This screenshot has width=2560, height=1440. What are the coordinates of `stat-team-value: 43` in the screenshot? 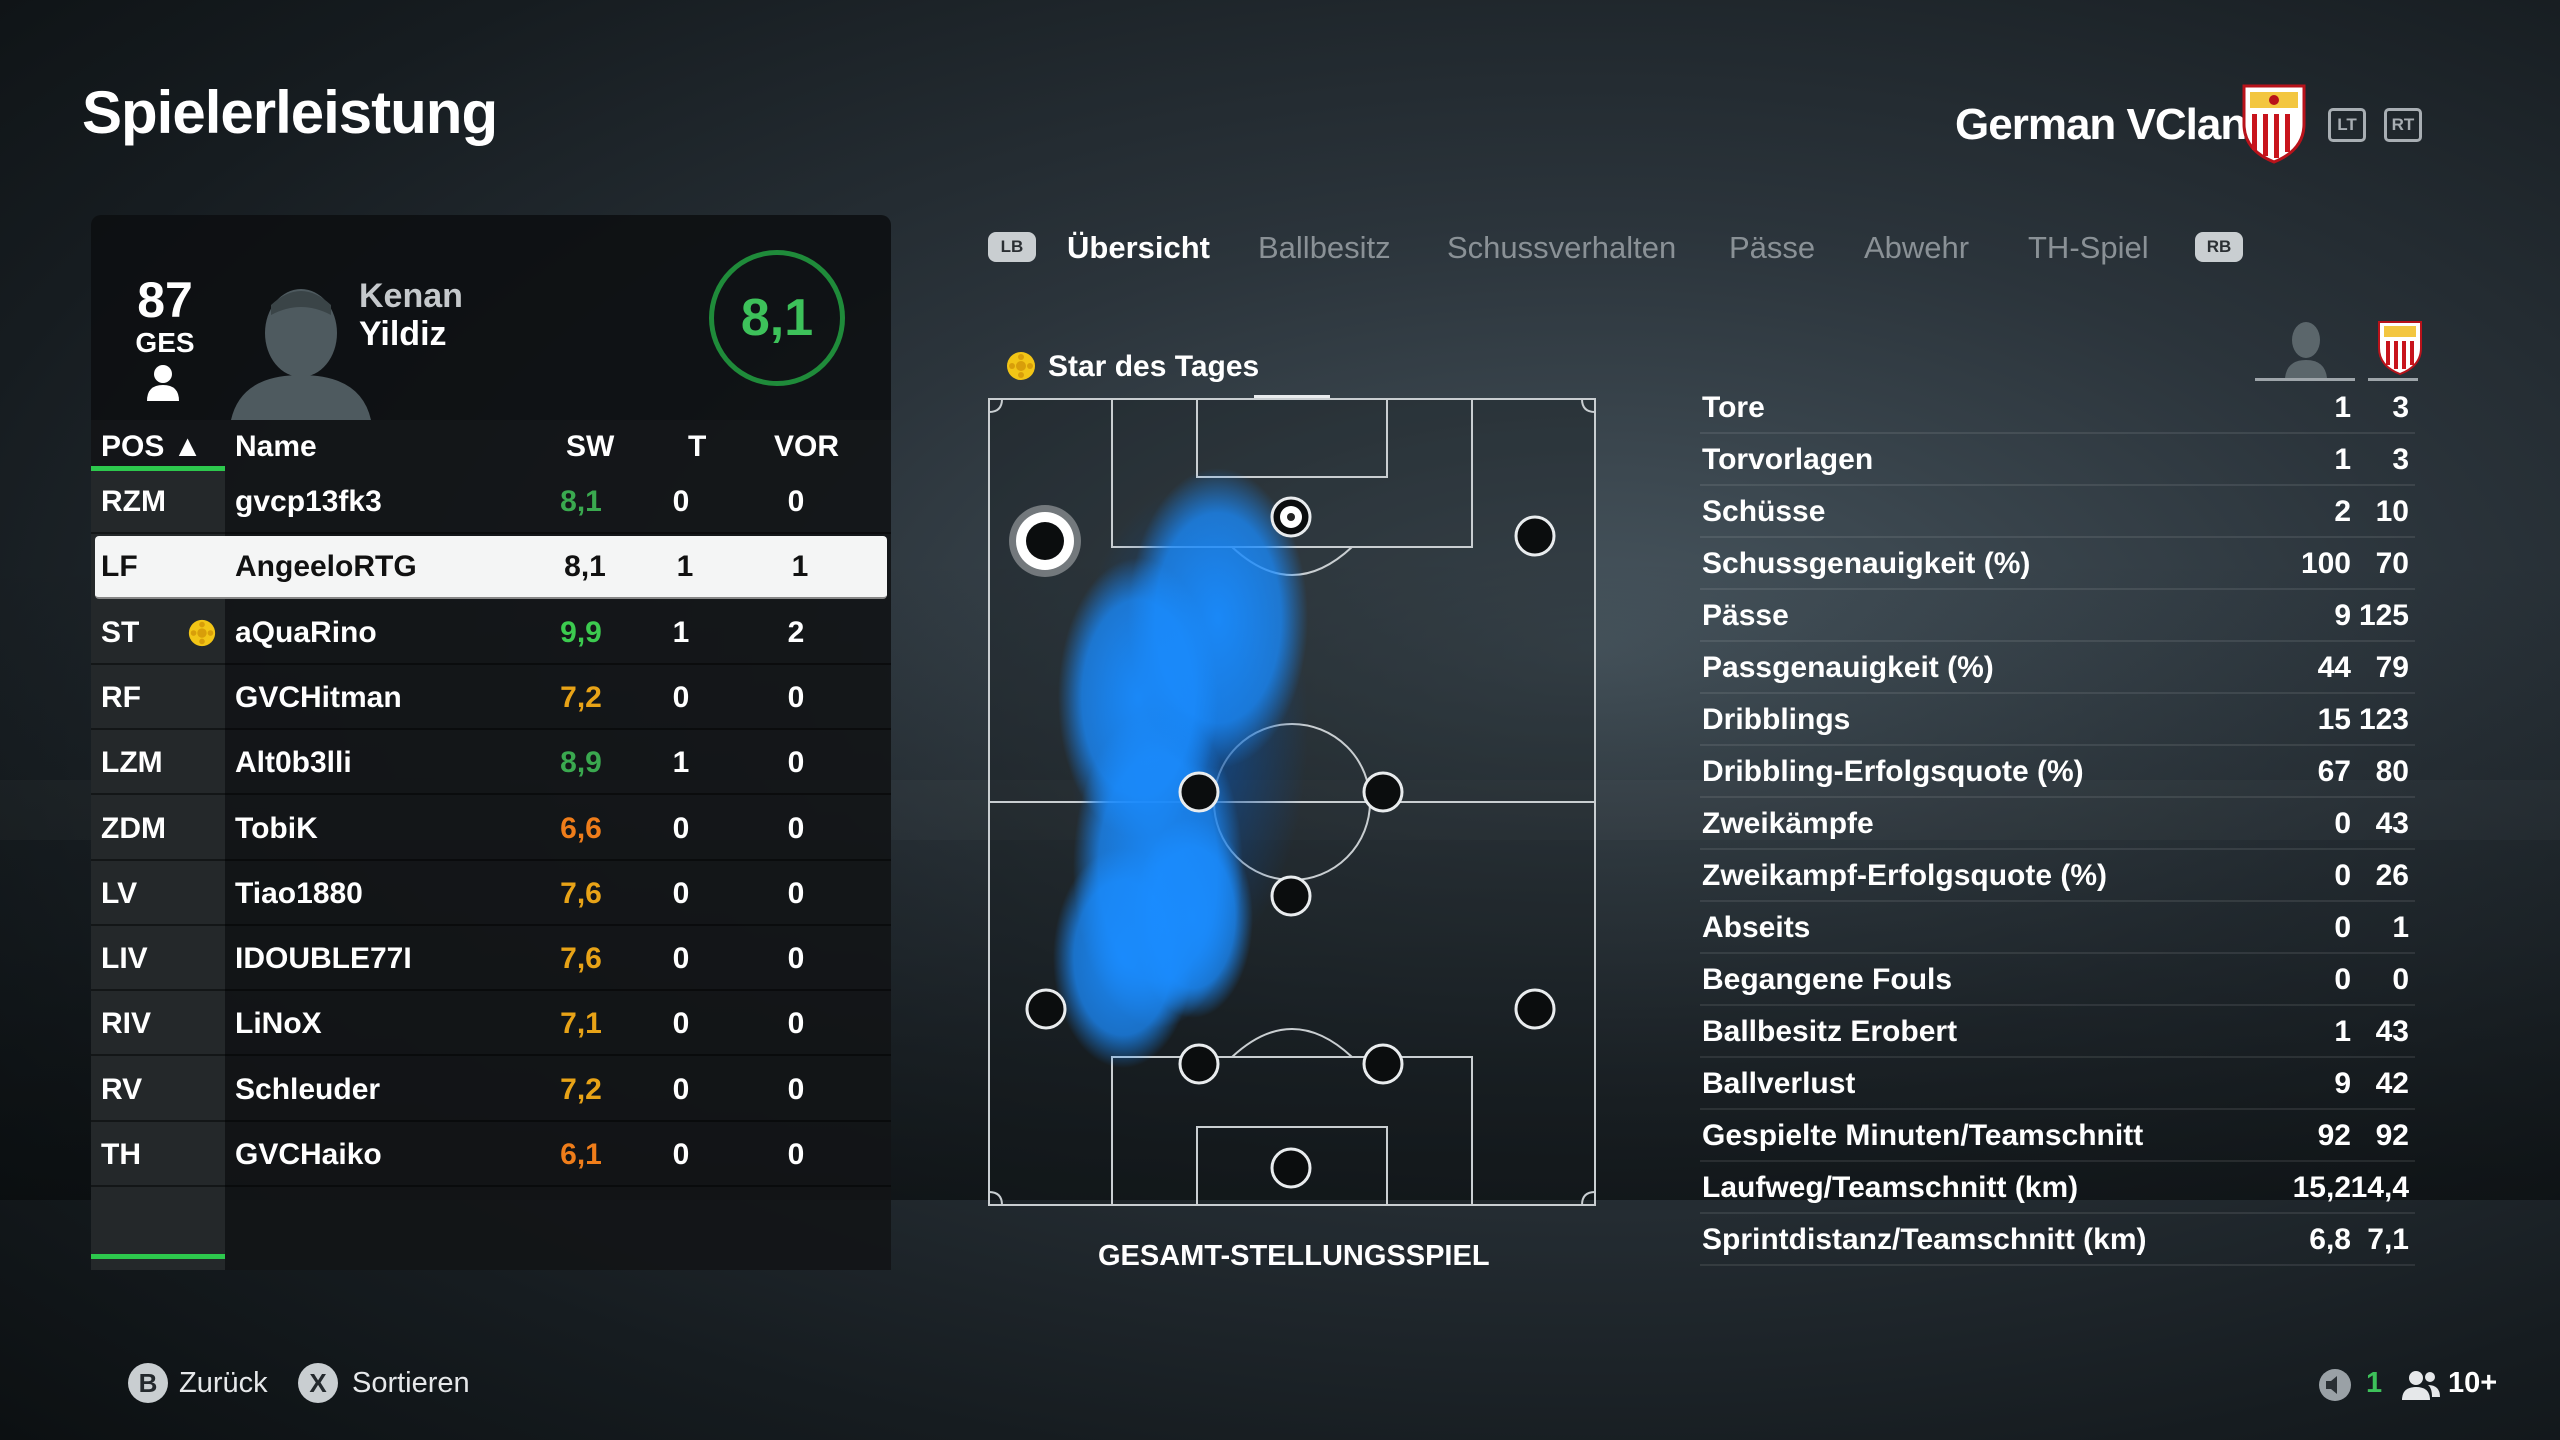 It's located at (2392, 1031).